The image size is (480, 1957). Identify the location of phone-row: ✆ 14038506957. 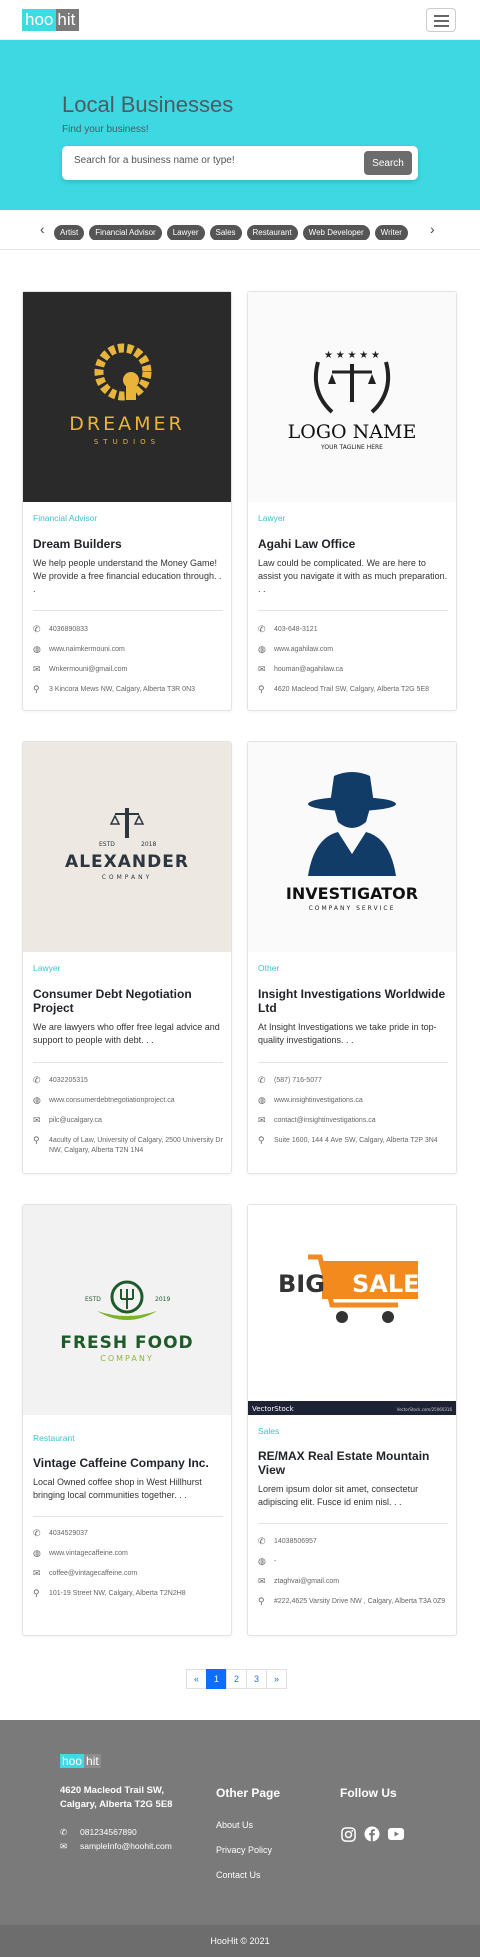
(353, 1541).